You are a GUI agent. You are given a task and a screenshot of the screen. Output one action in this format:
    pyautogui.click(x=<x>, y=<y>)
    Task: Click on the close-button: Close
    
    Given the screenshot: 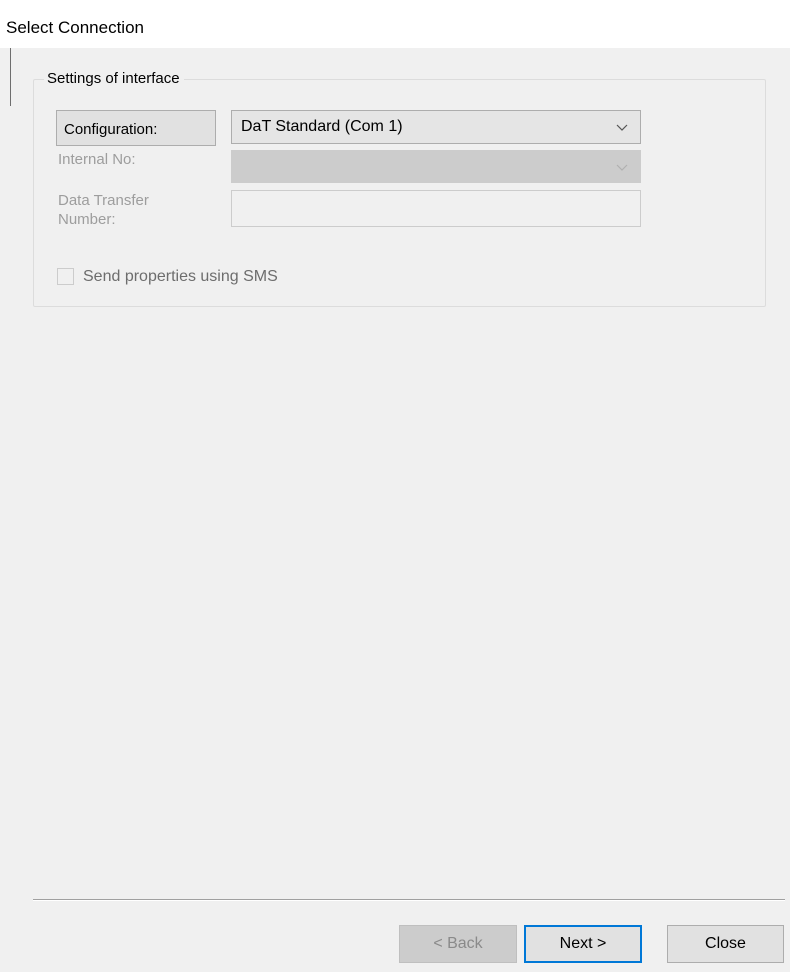 What is the action you would take?
    pyautogui.click(x=725, y=944)
    